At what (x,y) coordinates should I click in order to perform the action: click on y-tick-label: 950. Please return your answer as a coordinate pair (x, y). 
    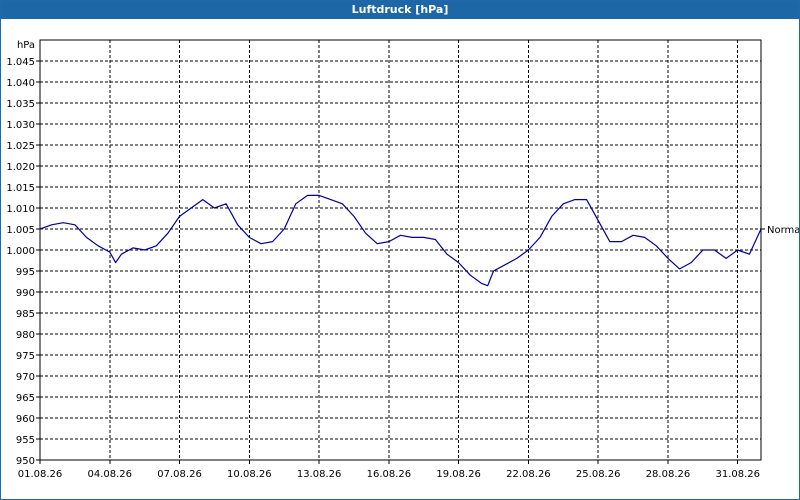
    Looking at the image, I should click on (25, 461).